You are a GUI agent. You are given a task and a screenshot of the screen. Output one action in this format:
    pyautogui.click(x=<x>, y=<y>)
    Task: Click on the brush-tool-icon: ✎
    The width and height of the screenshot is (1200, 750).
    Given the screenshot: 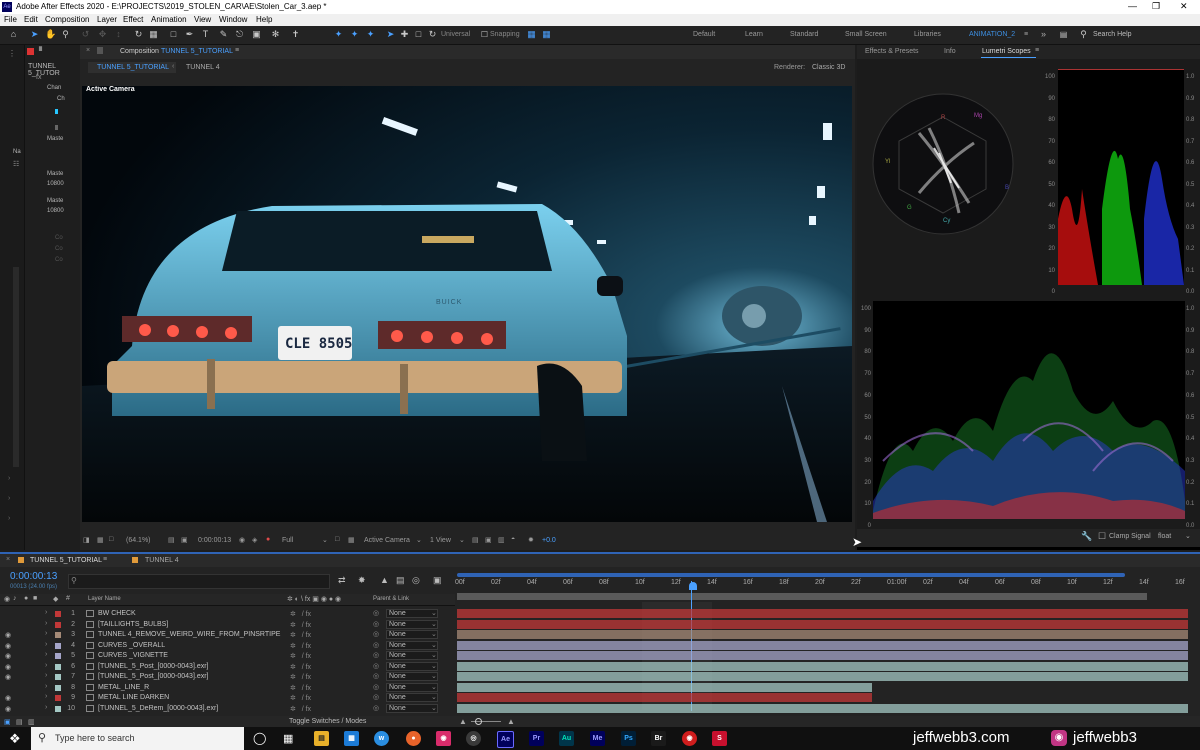 What is the action you would take?
    pyautogui.click(x=223, y=34)
    